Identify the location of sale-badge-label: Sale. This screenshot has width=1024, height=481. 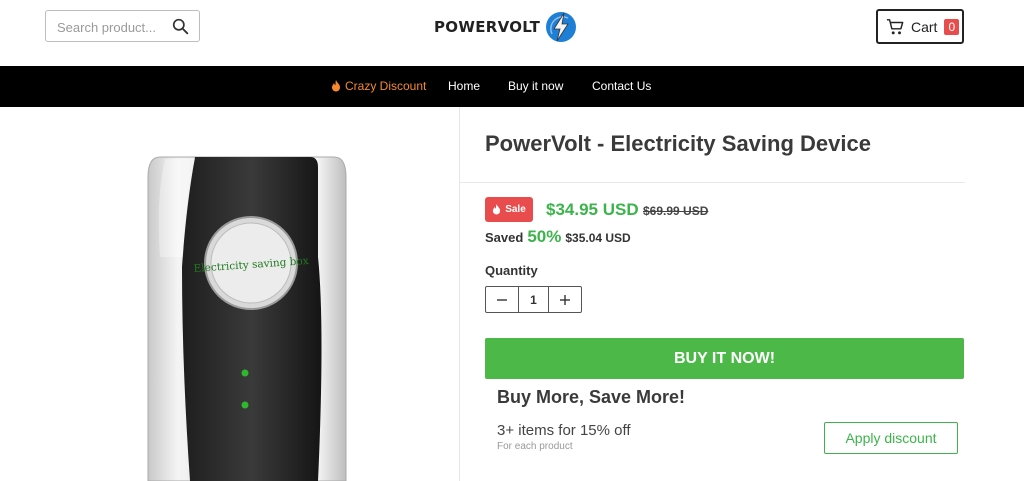
(515, 209).